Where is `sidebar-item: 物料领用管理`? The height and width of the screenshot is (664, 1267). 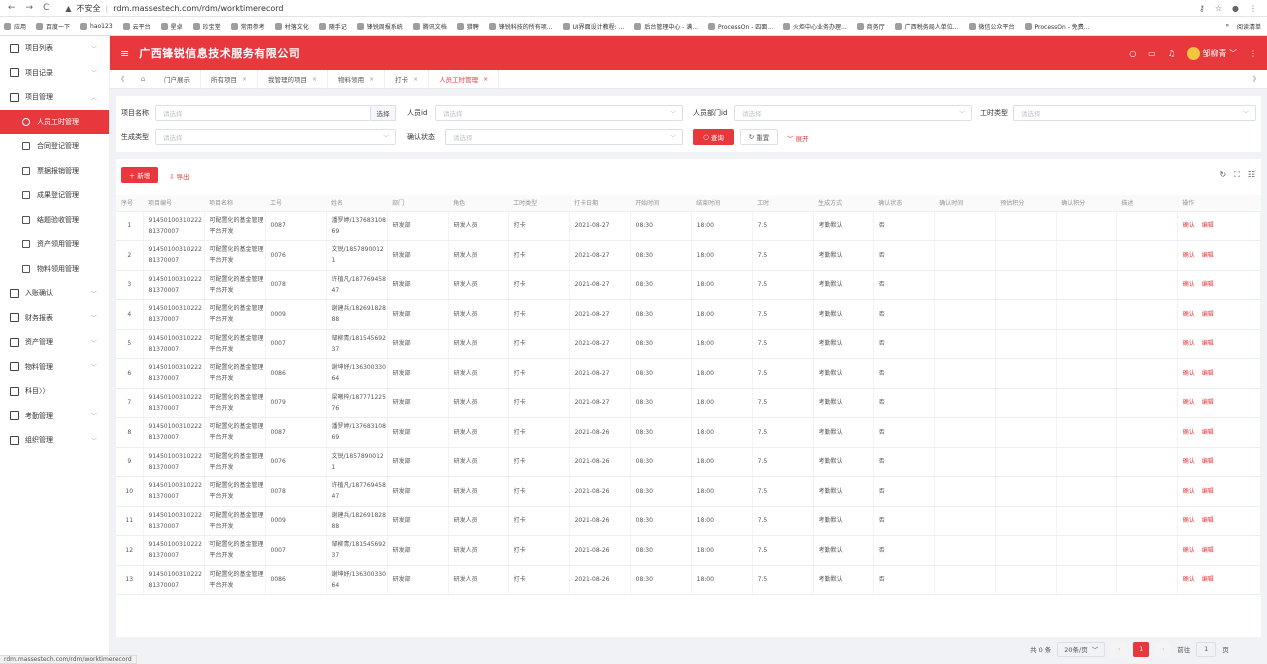
sidebar-item: 物料领用管理 is located at coordinates (54, 269).